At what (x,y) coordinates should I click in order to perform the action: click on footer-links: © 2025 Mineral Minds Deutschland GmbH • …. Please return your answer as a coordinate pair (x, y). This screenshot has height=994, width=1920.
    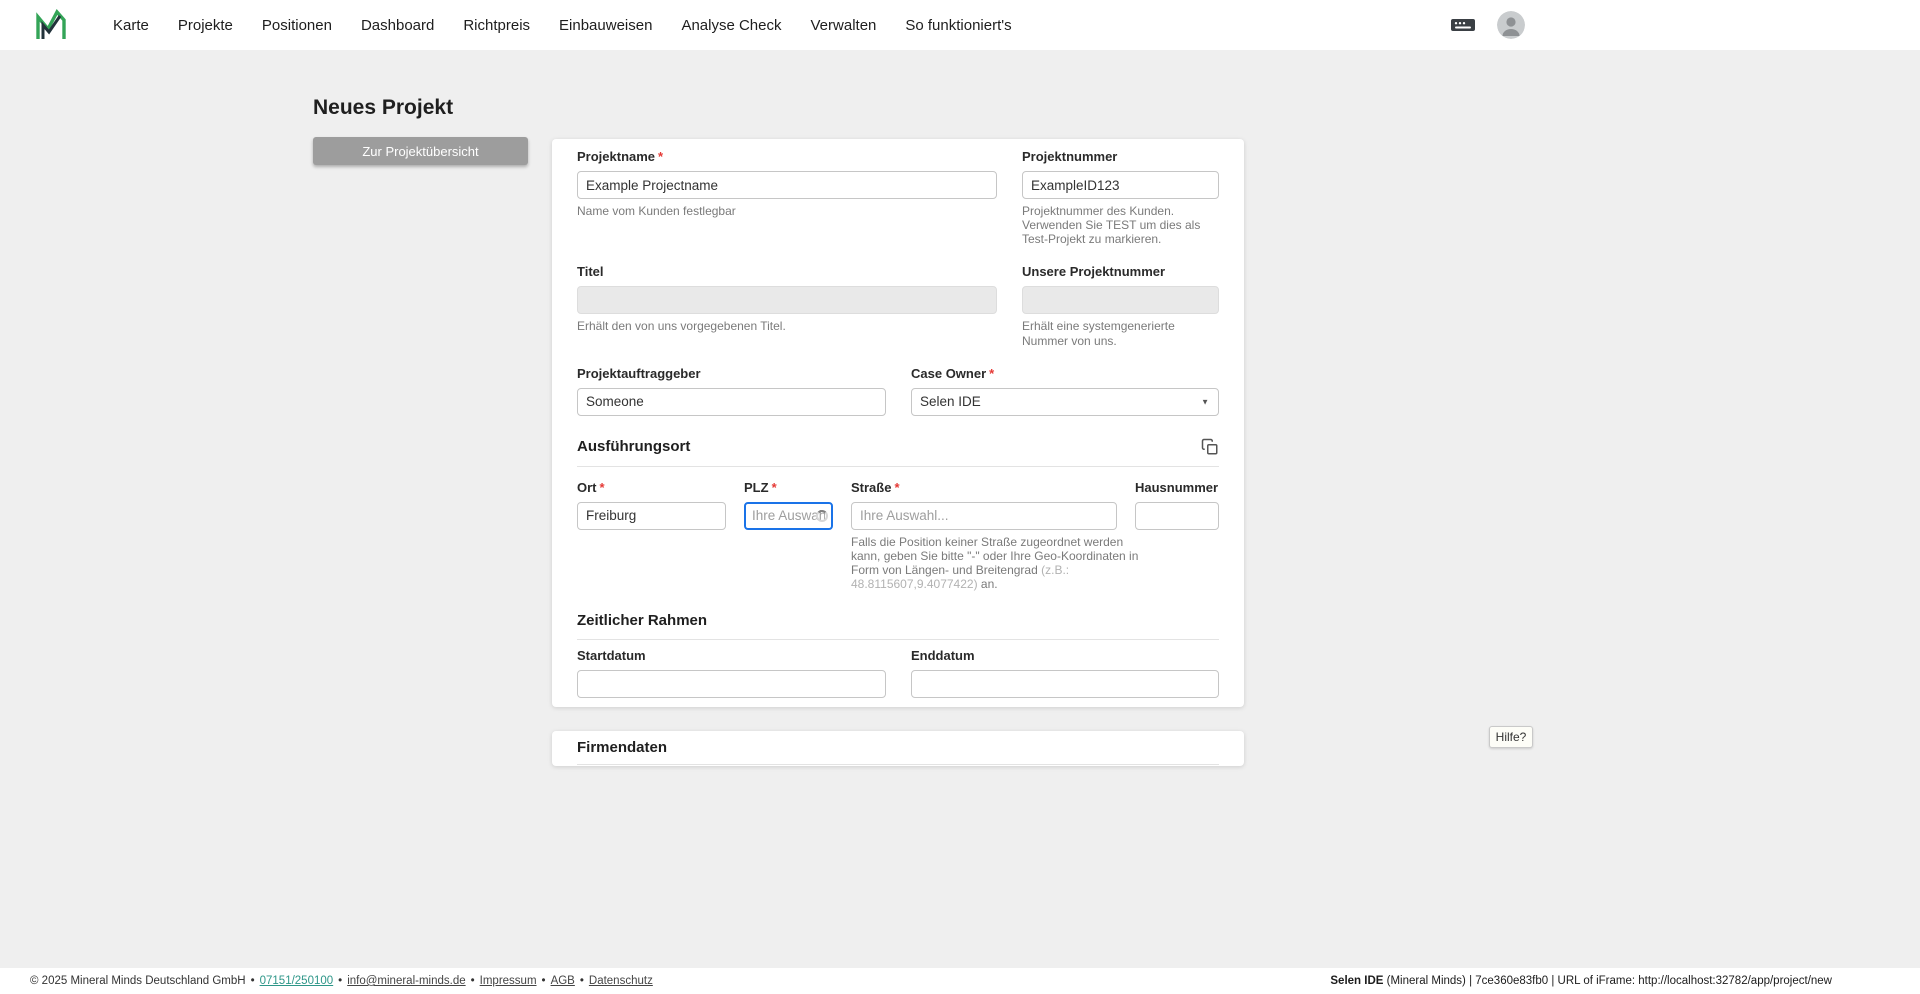
    Looking at the image, I should click on (341, 981).